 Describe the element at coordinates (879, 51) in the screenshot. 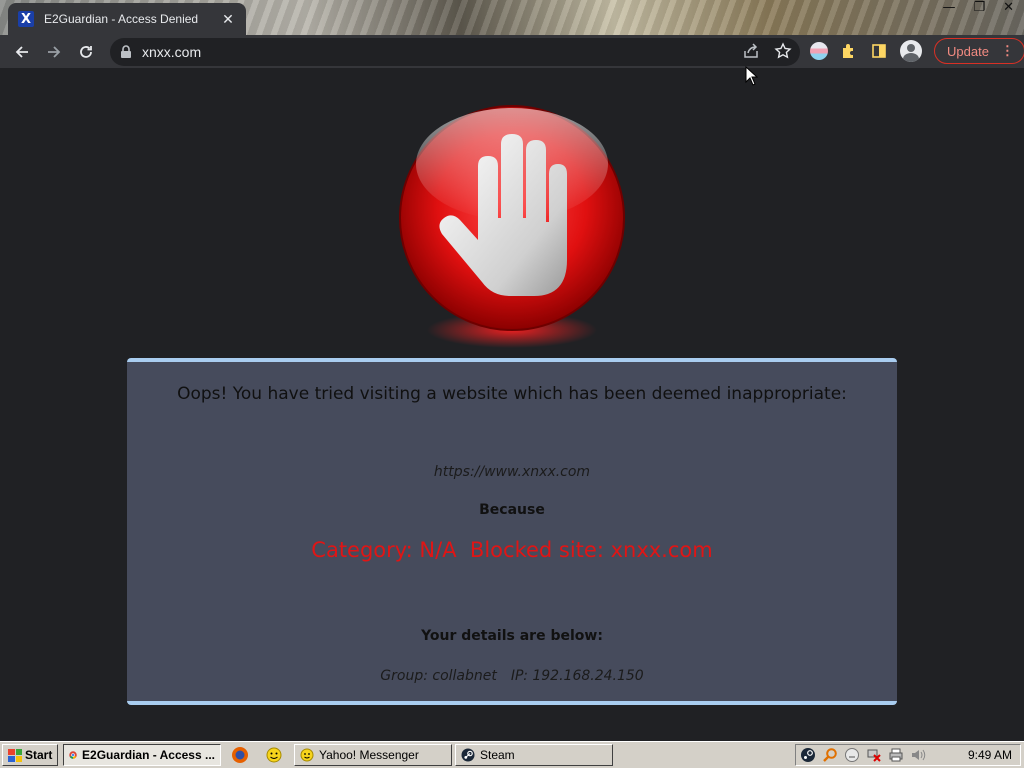

I see `side-panel-icon` at that location.